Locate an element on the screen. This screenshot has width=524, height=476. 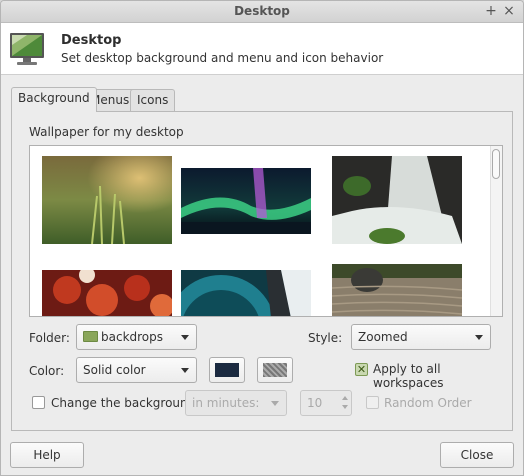
color-combo: Solid color is located at coordinates (136, 370).